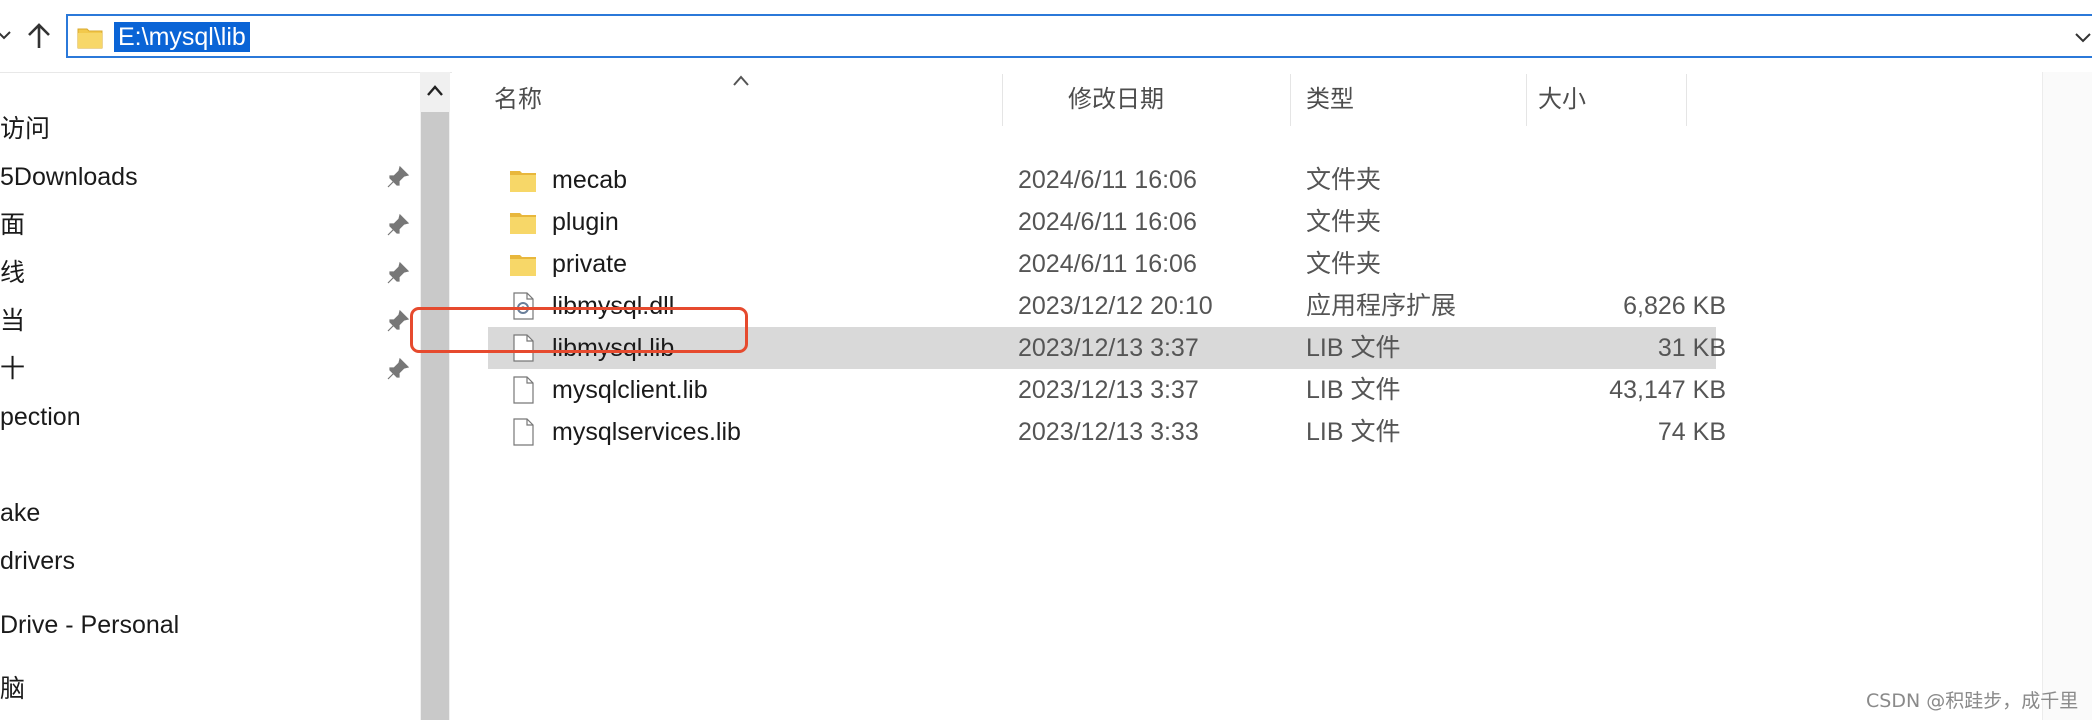 This screenshot has height=720, width=2092. I want to click on scrollbar-thumb, so click(435, 416).